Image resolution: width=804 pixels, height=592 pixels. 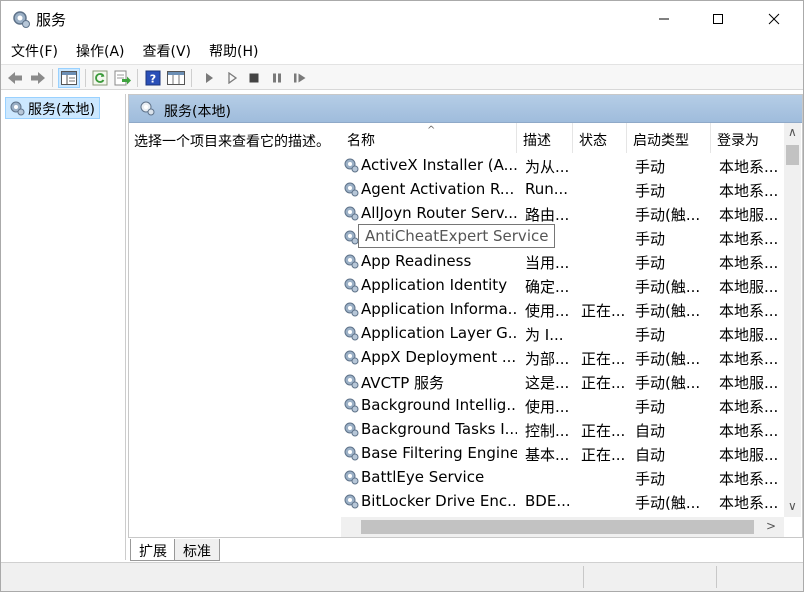 I want to click on restart-service-icon, so click(x=300, y=78).